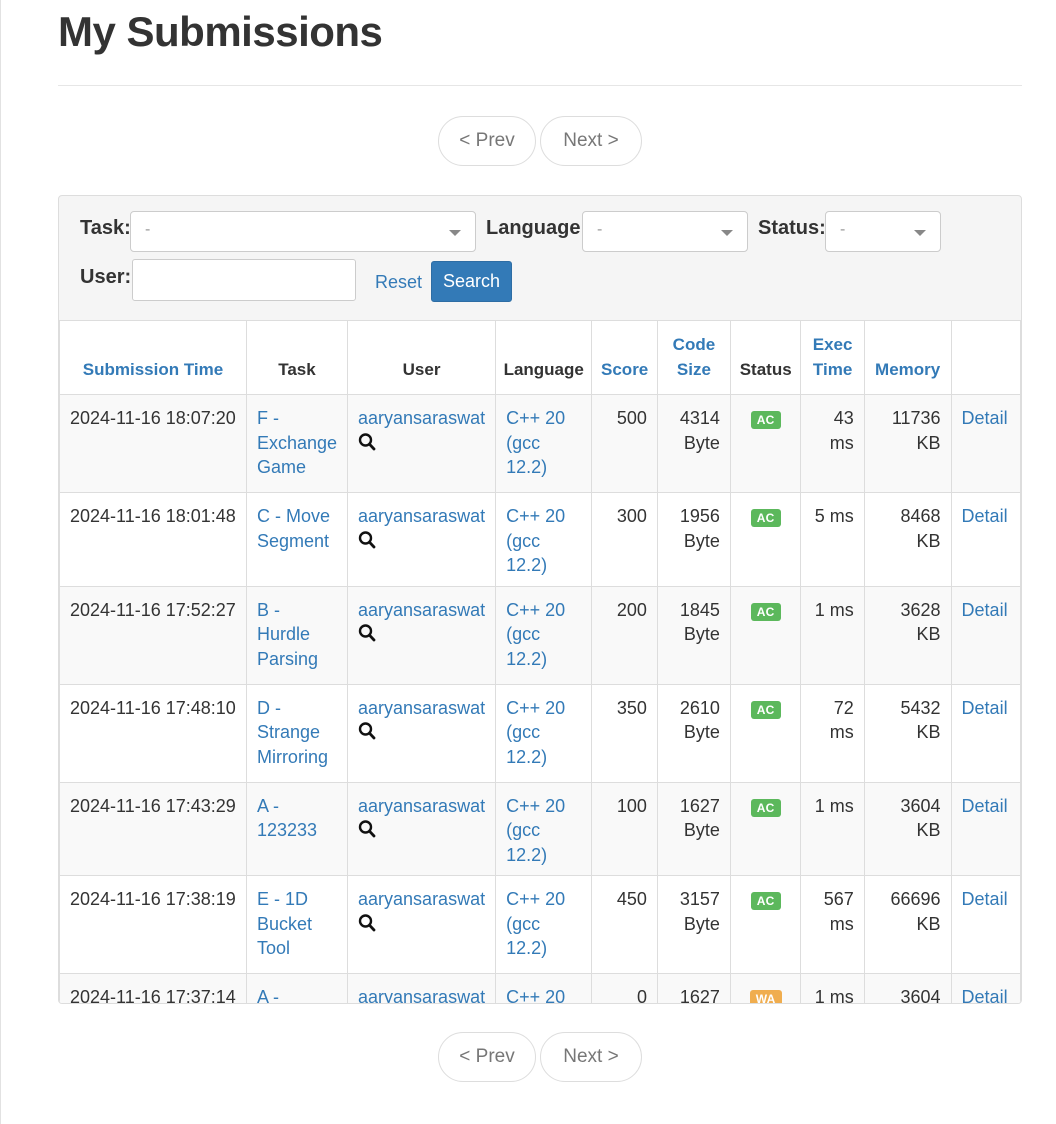 Image resolution: width=1056 pixels, height=1124 pixels. I want to click on task-link: B - Hurdle Parsing, so click(287, 634).